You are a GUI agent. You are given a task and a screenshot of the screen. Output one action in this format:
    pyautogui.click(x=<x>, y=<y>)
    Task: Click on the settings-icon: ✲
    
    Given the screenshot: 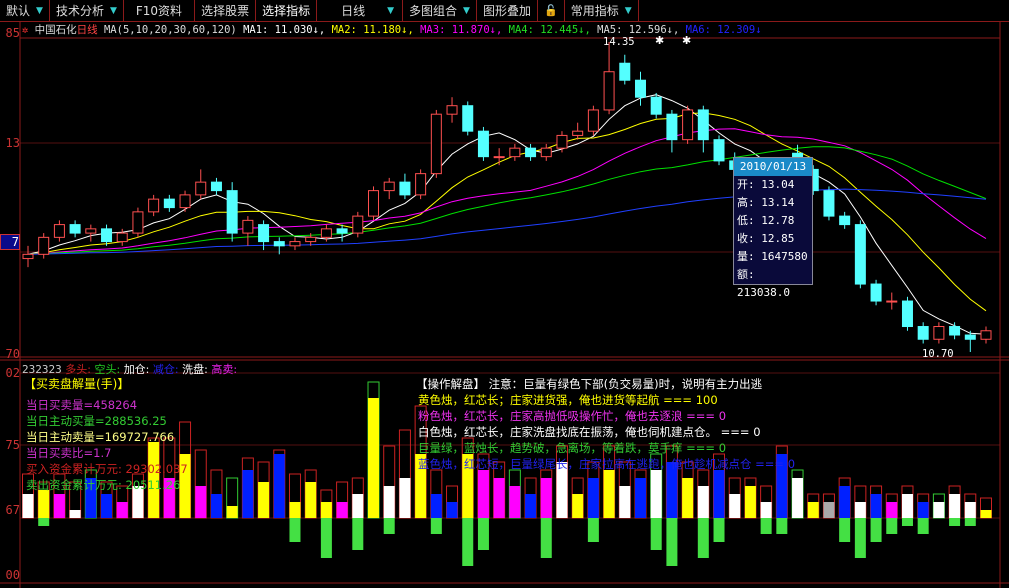 What is the action you would take?
    pyautogui.click(x=25, y=30)
    